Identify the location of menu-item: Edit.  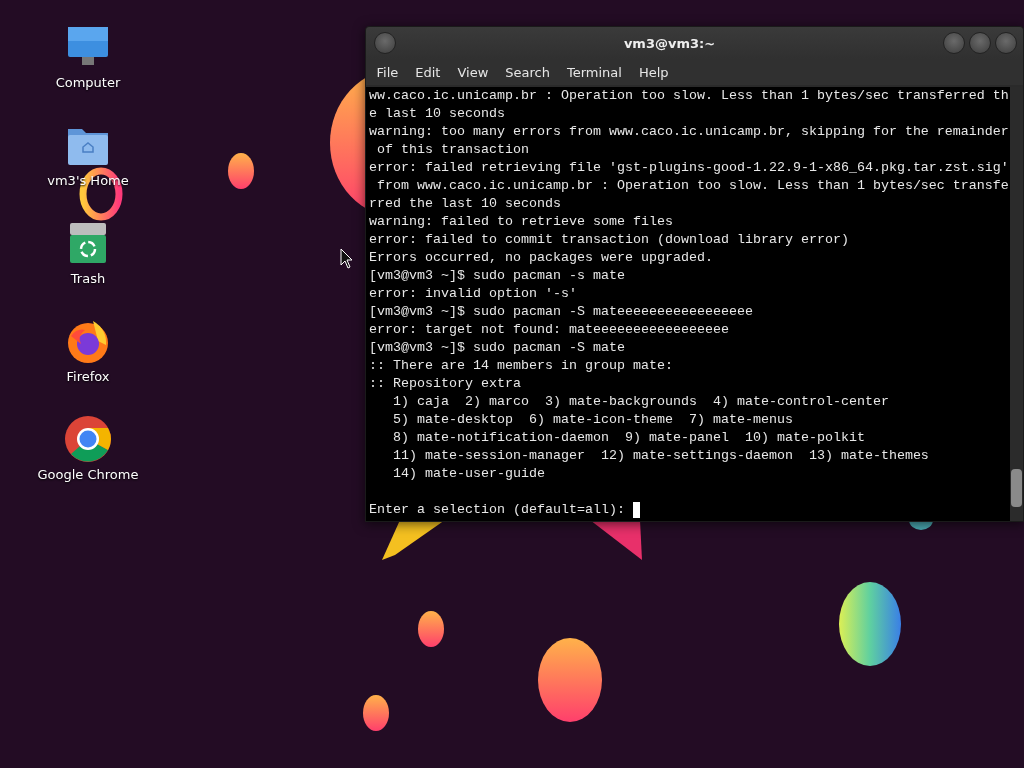
(427, 72).